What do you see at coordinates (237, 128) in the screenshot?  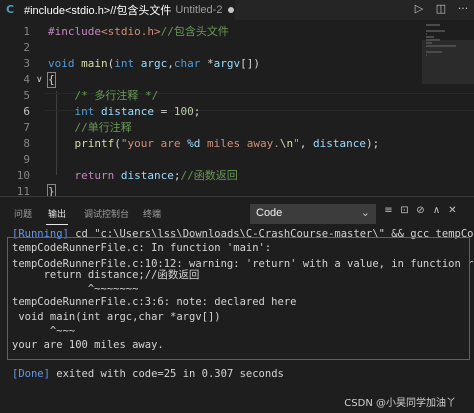 I see `code-line: 7 //单行注释` at bounding box center [237, 128].